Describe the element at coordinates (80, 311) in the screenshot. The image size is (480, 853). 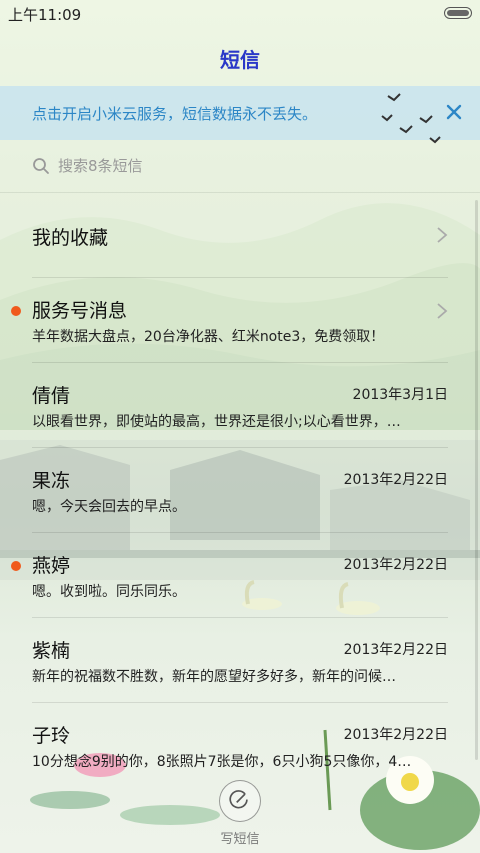
I see `service-title: 服务号消息` at that location.